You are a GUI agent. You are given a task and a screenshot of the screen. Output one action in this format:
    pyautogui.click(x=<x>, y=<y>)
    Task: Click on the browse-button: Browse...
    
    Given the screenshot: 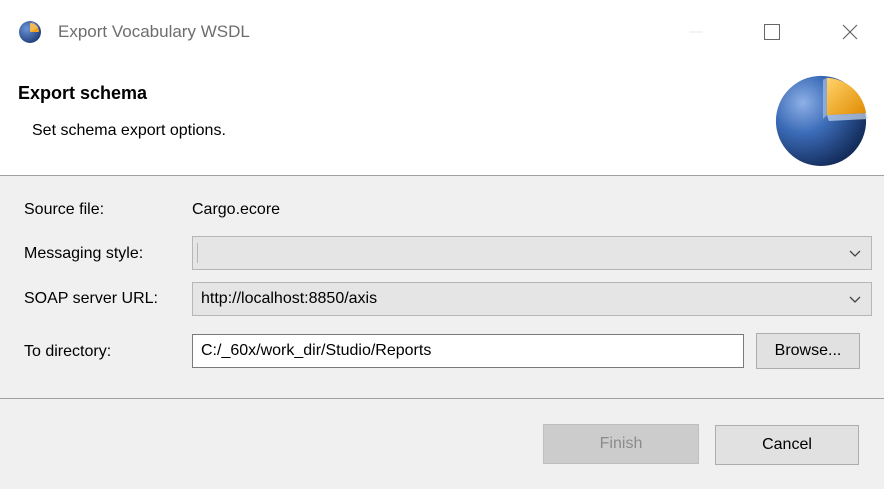 What is the action you would take?
    pyautogui.click(x=808, y=351)
    